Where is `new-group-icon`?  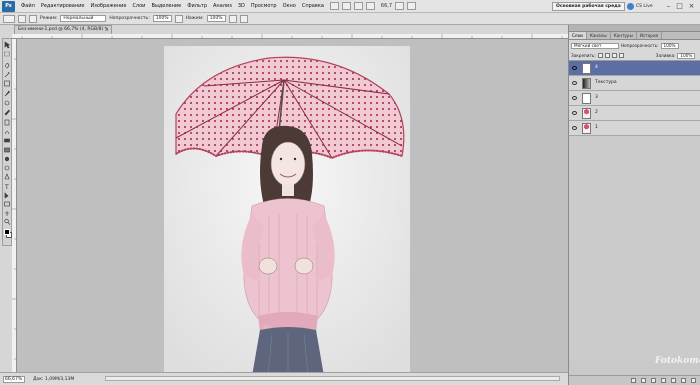 new-group-icon is located at coordinates (673, 380).